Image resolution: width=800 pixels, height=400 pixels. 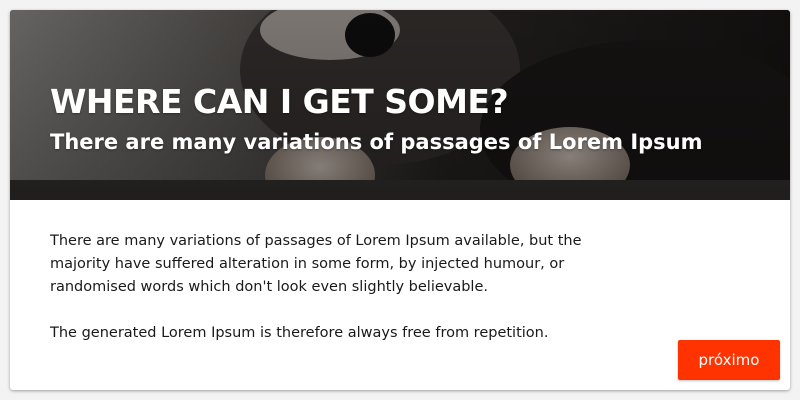 What do you see at coordinates (279, 101) in the screenshot?
I see `hero-title: WHERE CAN I GET SOME?` at bounding box center [279, 101].